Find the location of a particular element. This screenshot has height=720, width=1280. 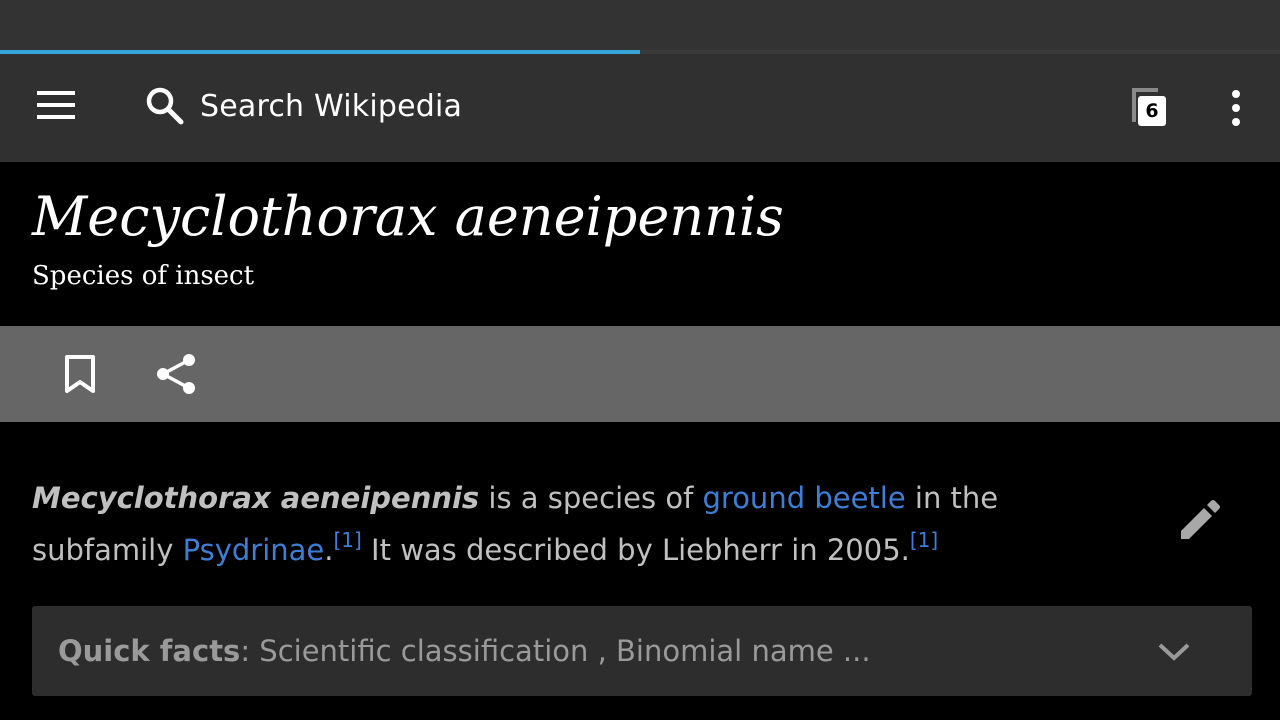

search-placeholder: Search Wikipedia is located at coordinates (331, 106).